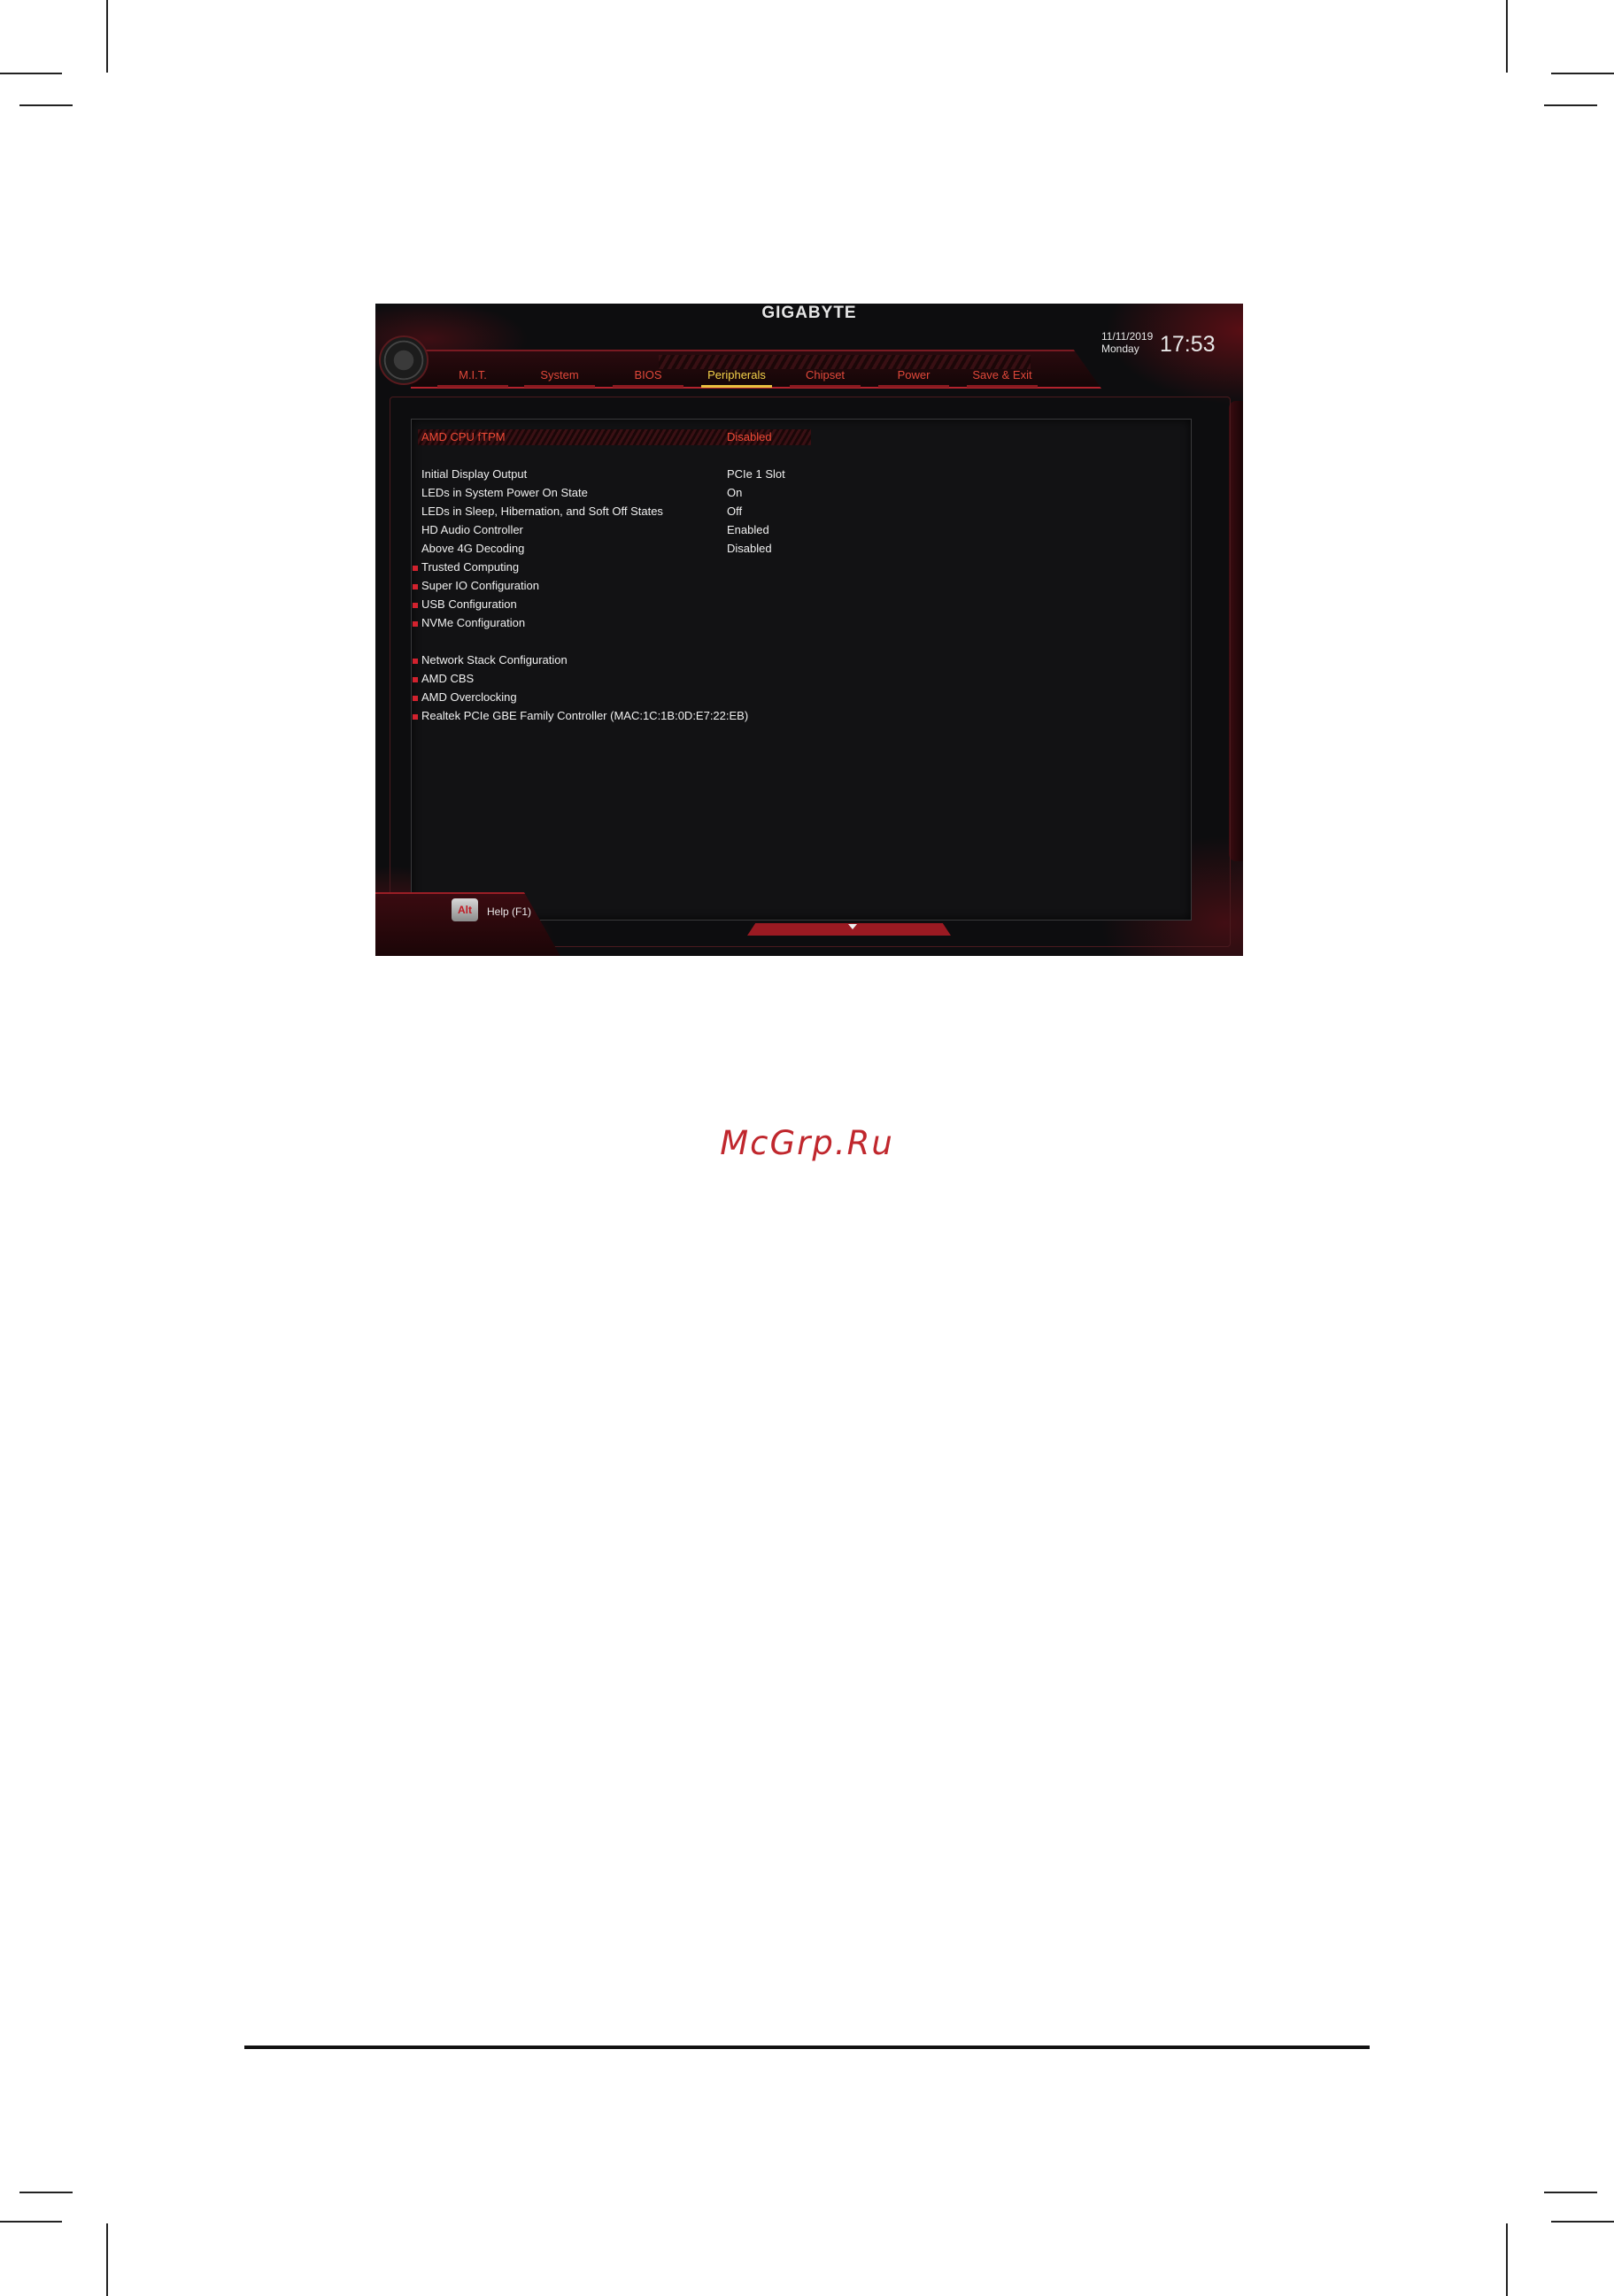 The image size is (1614, 2296). I want to click on tab-underline-active, so click(736, 386).